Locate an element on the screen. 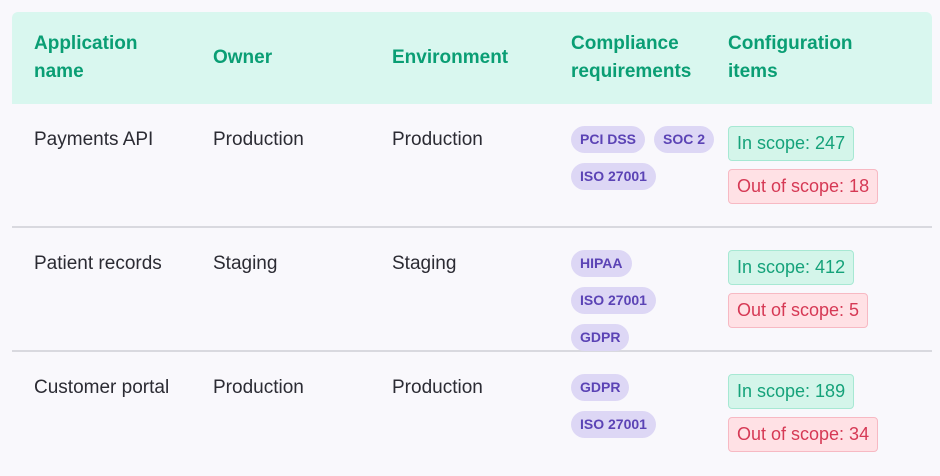 Image resolution: width=940 pixels, height=476 pixels. column-header-configuration-items: Configuration items is located at coordinates (798, 58).